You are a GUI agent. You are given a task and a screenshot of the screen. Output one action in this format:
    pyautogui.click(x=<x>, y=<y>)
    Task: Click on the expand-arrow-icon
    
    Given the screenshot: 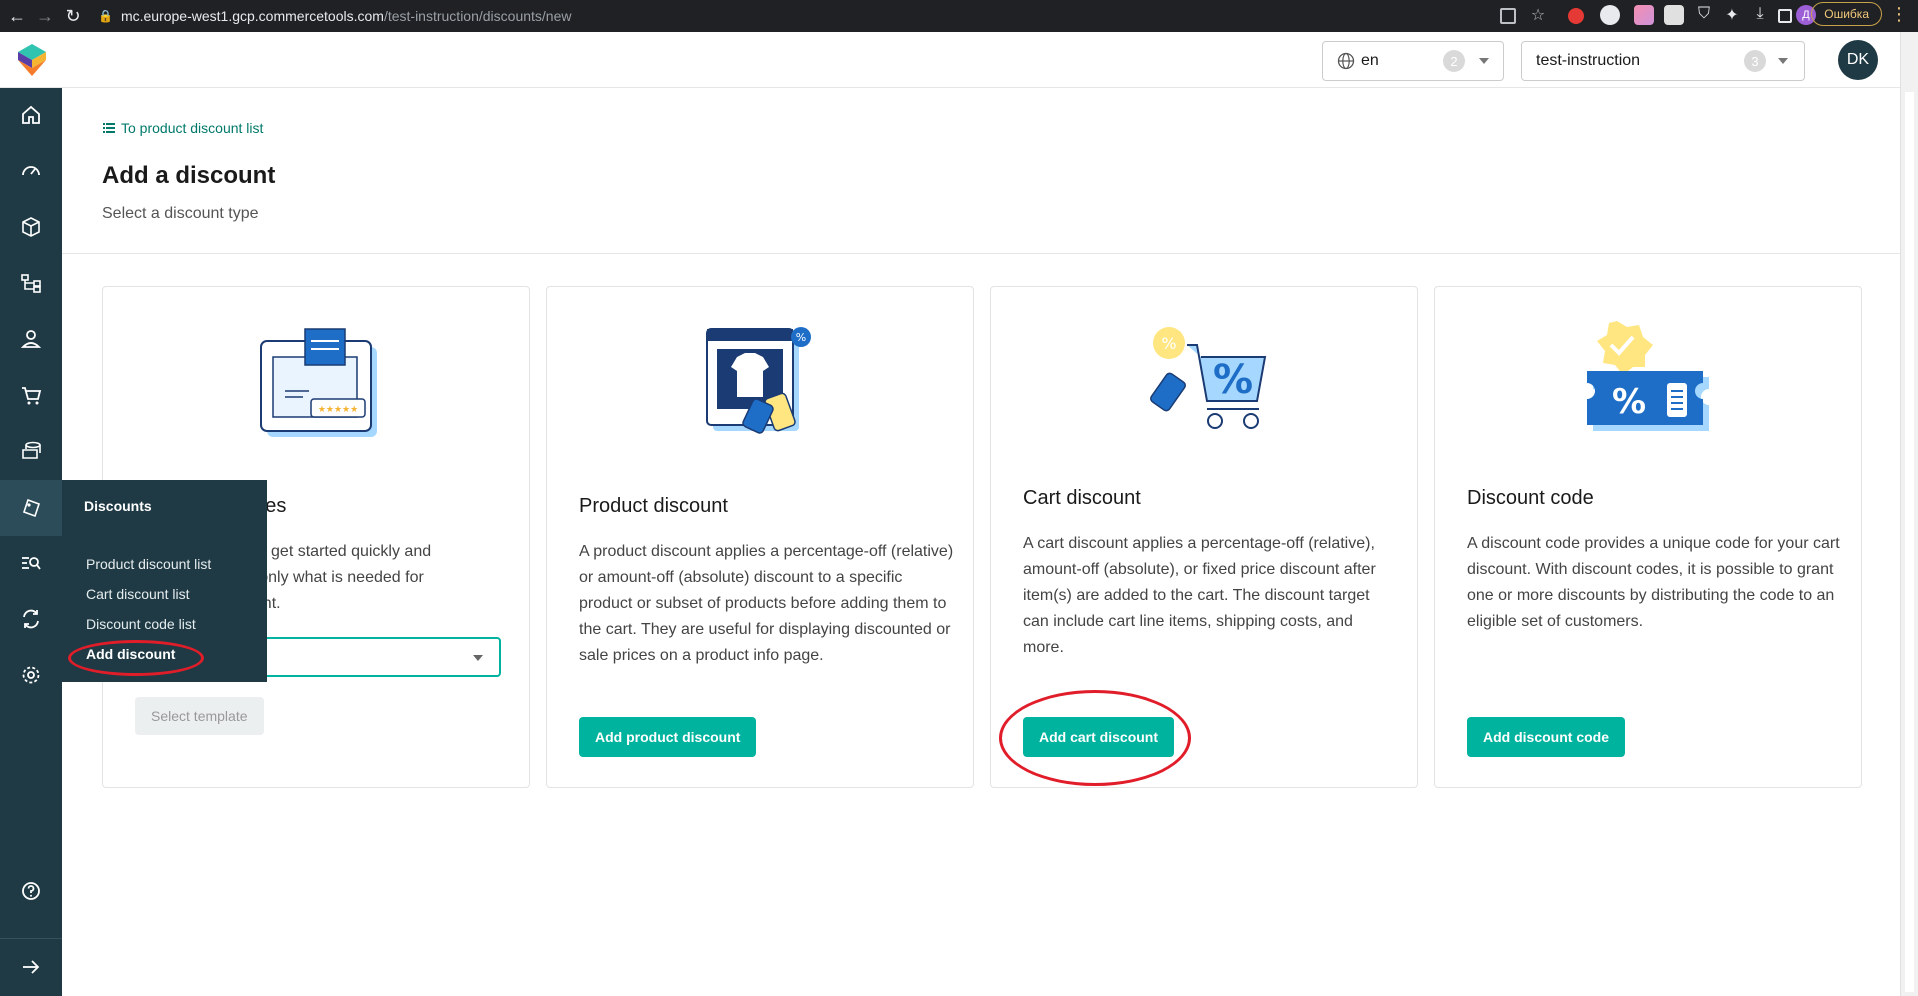 What is the action you would take?
    pyautogui.click(x=31, y=967)
    